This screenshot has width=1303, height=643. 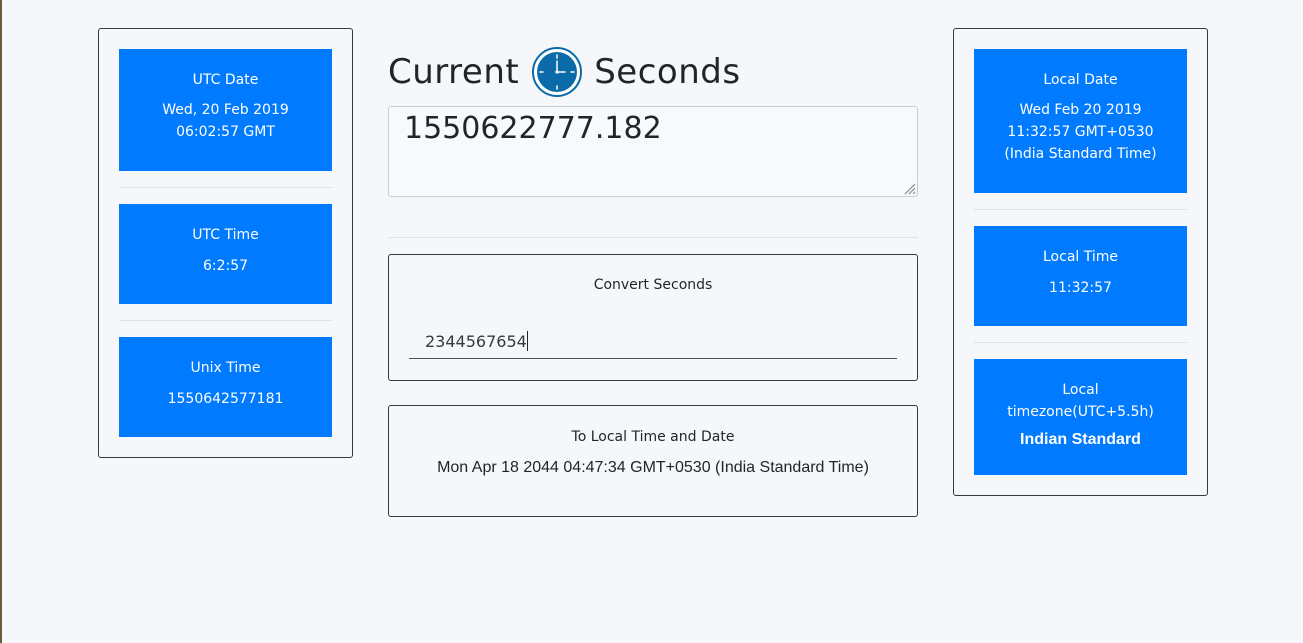 What do you see at coordinates (1080, 154) in the screenshot?
I see `local-date-line3: (India Standard Time)` at bounding box center [1080, 154].